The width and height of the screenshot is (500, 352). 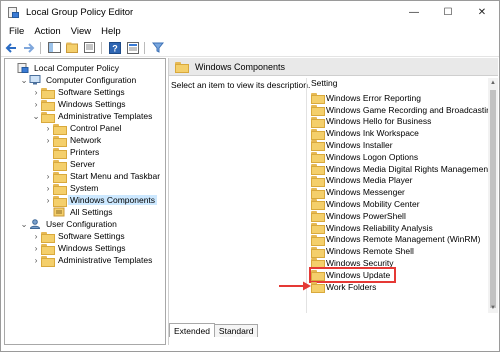 I want to click on settings-list-item: Windows Mobility Center, so click(x=365, y=204).